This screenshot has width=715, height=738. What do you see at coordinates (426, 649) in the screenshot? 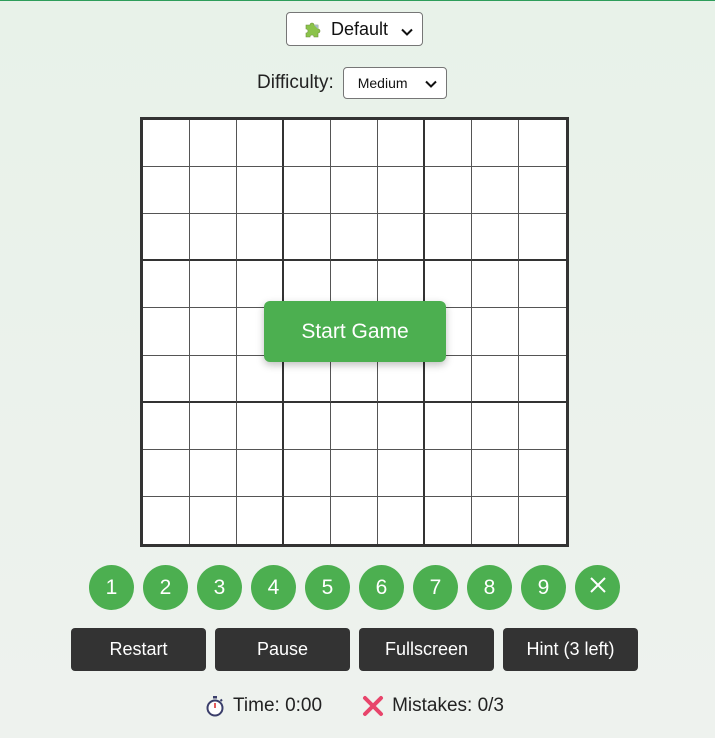
I see `fullscreen-button: Fullscreen` at bounding box center [426, 649].